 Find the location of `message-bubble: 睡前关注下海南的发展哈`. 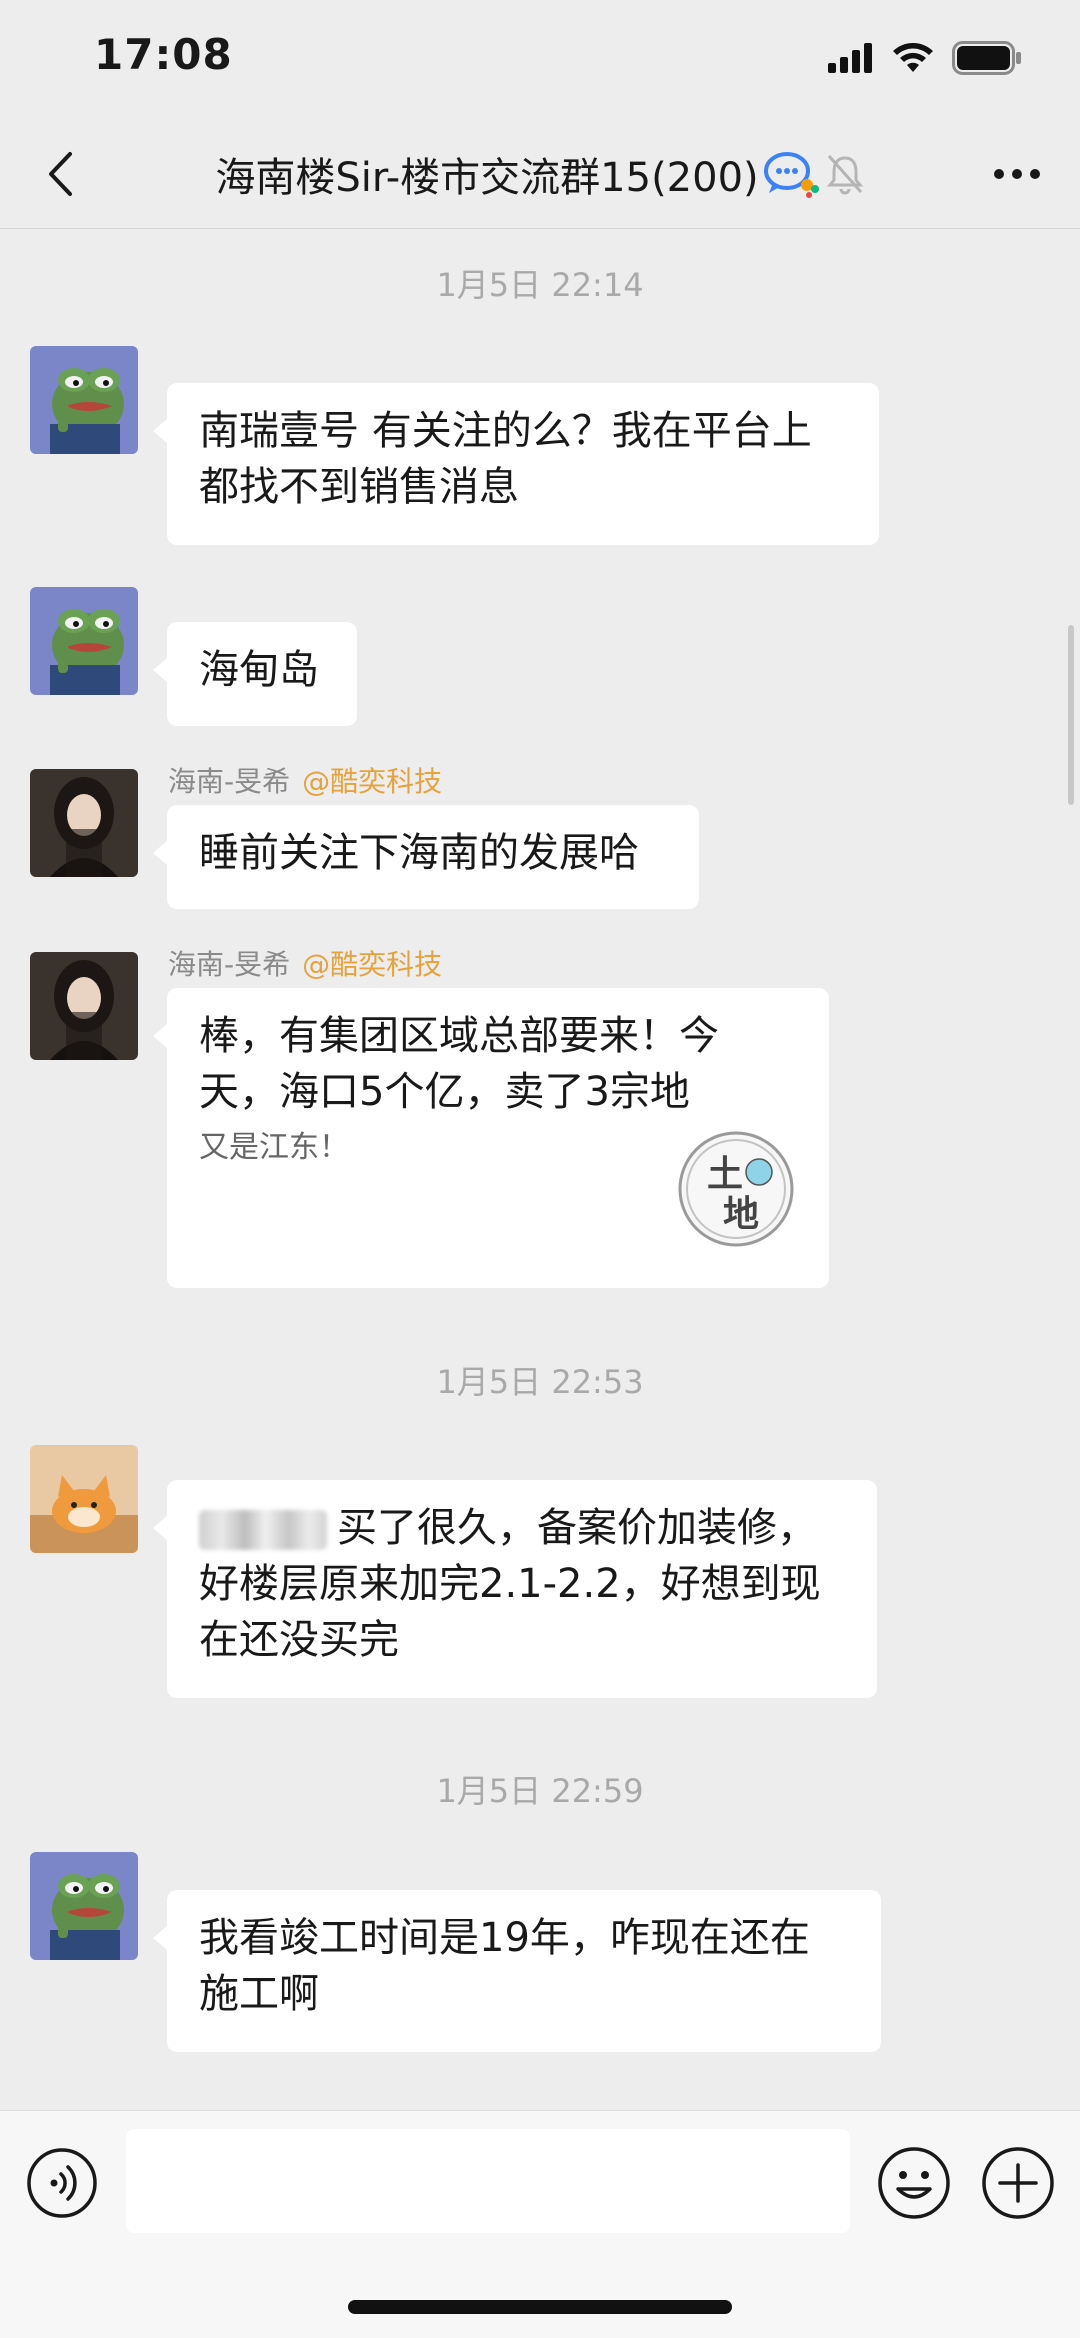

message-bubble: 睡前关注下海南的发展哈 is located at coordinates (426, 857).